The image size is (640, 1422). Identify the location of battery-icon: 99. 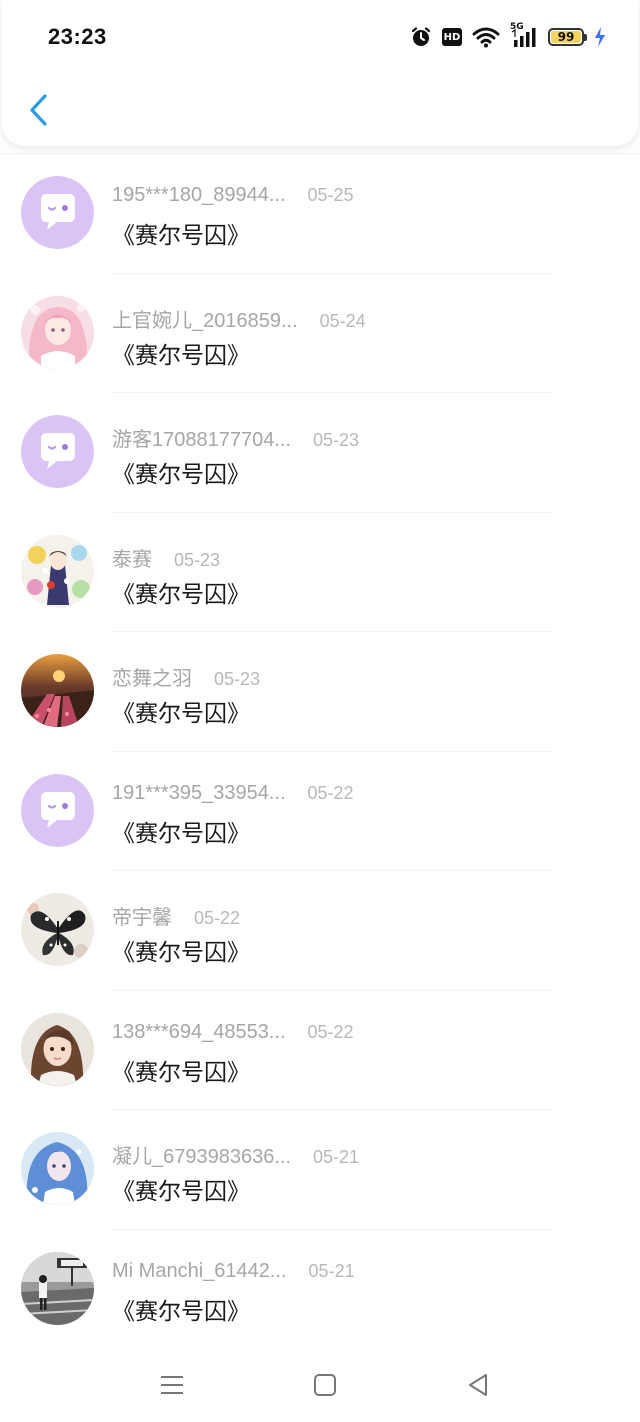
(567, 37).